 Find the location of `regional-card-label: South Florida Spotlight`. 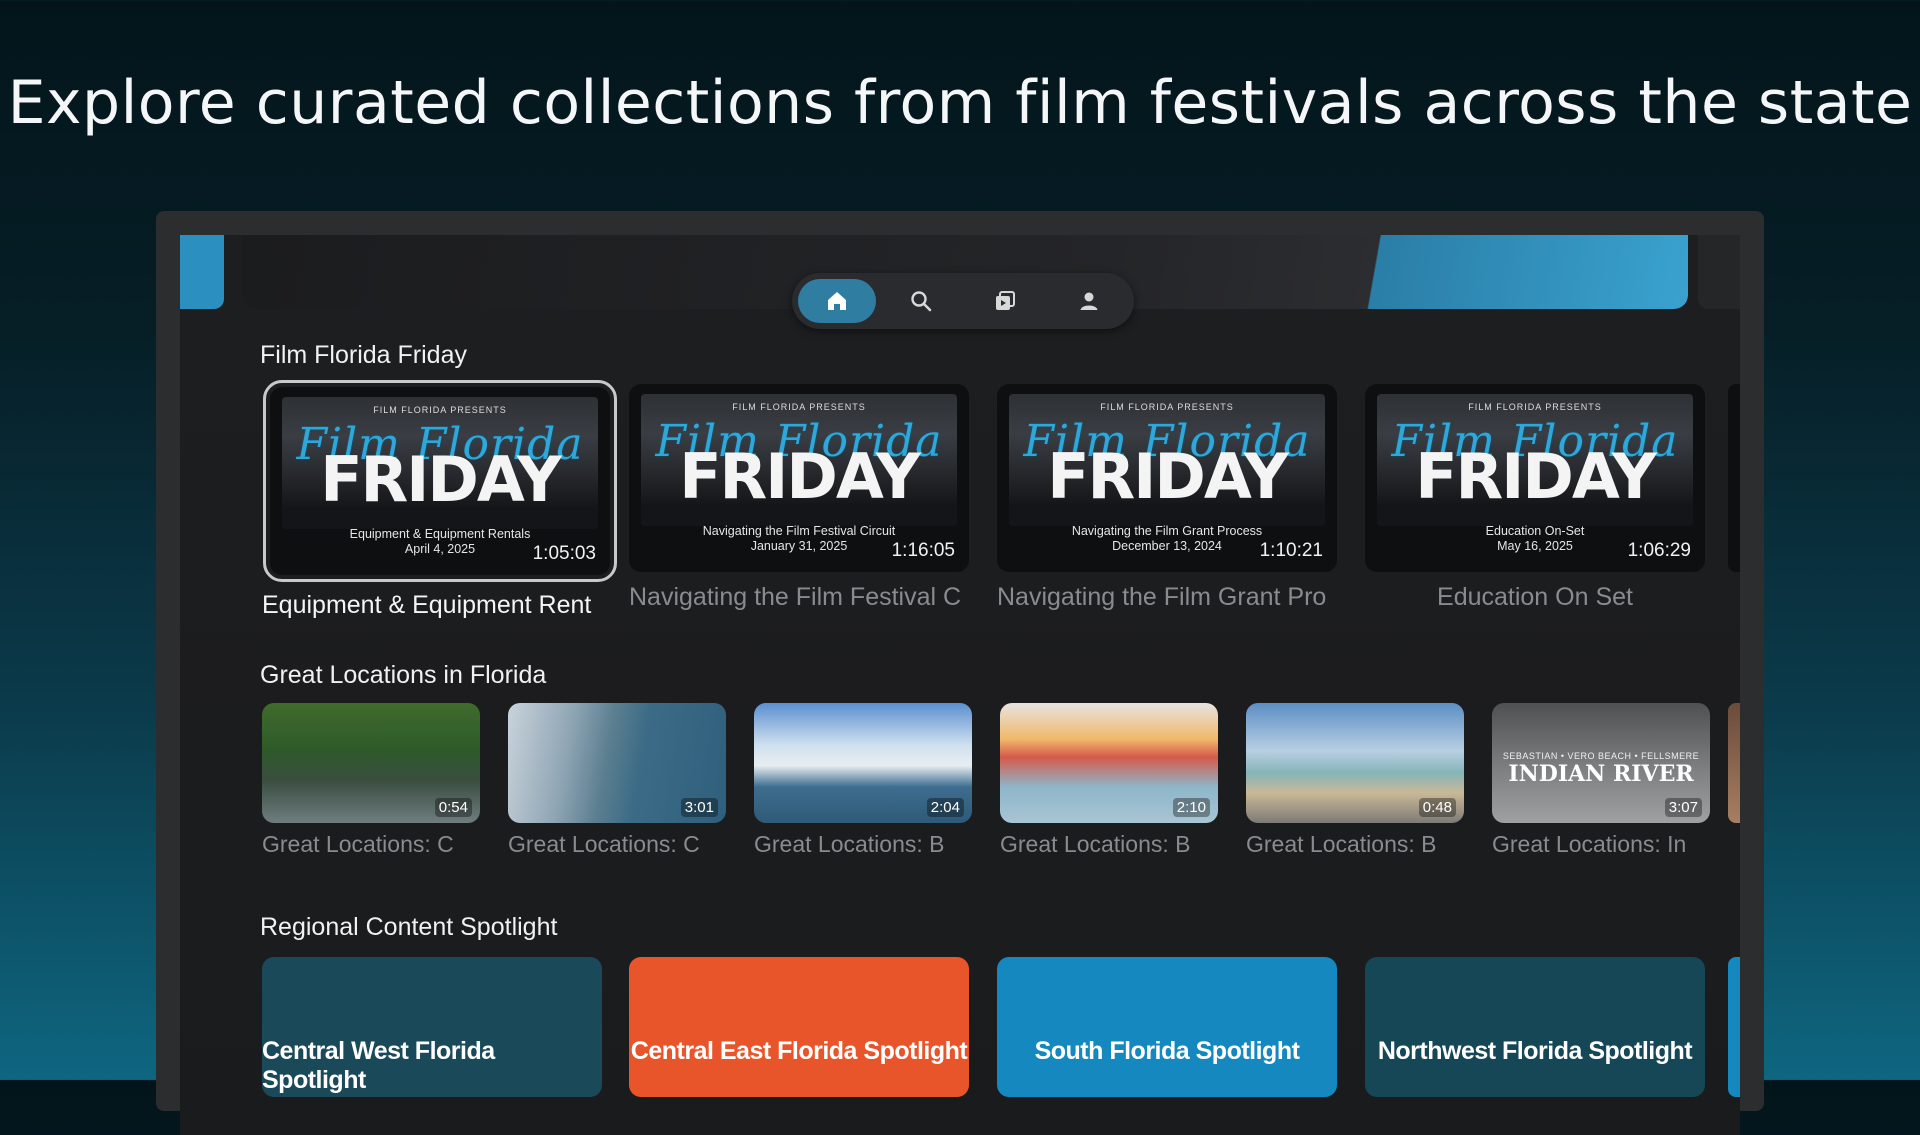

regional-card-label: South Florida Spotlight is located at coordinates (1167, 1051).